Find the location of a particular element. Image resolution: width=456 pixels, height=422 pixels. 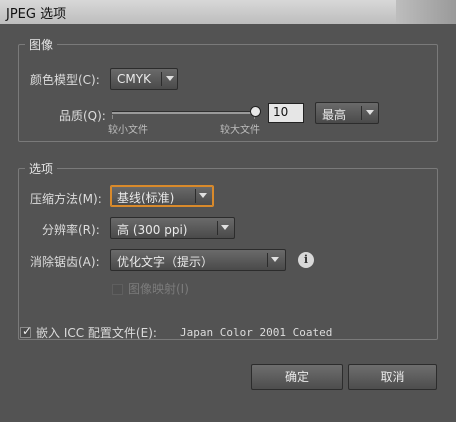

quality-preset-dropdown: 最高 is located at coordinates (347, 113).